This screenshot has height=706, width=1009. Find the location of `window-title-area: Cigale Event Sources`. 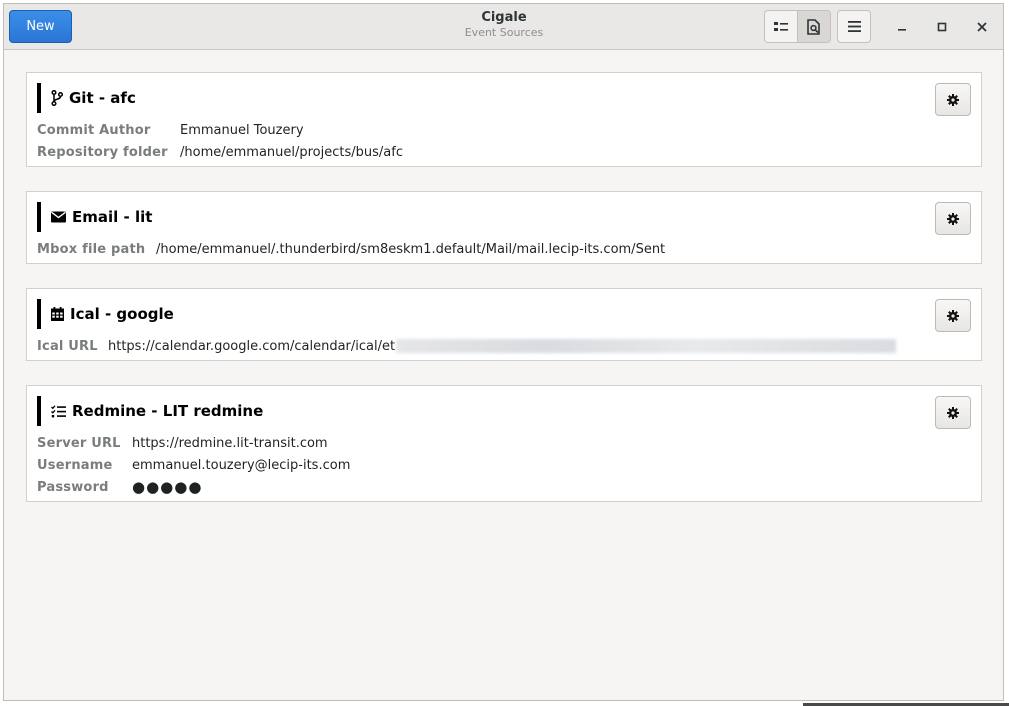

window-title-area: Cigale Event Sources is located at coordinates (504, 25).